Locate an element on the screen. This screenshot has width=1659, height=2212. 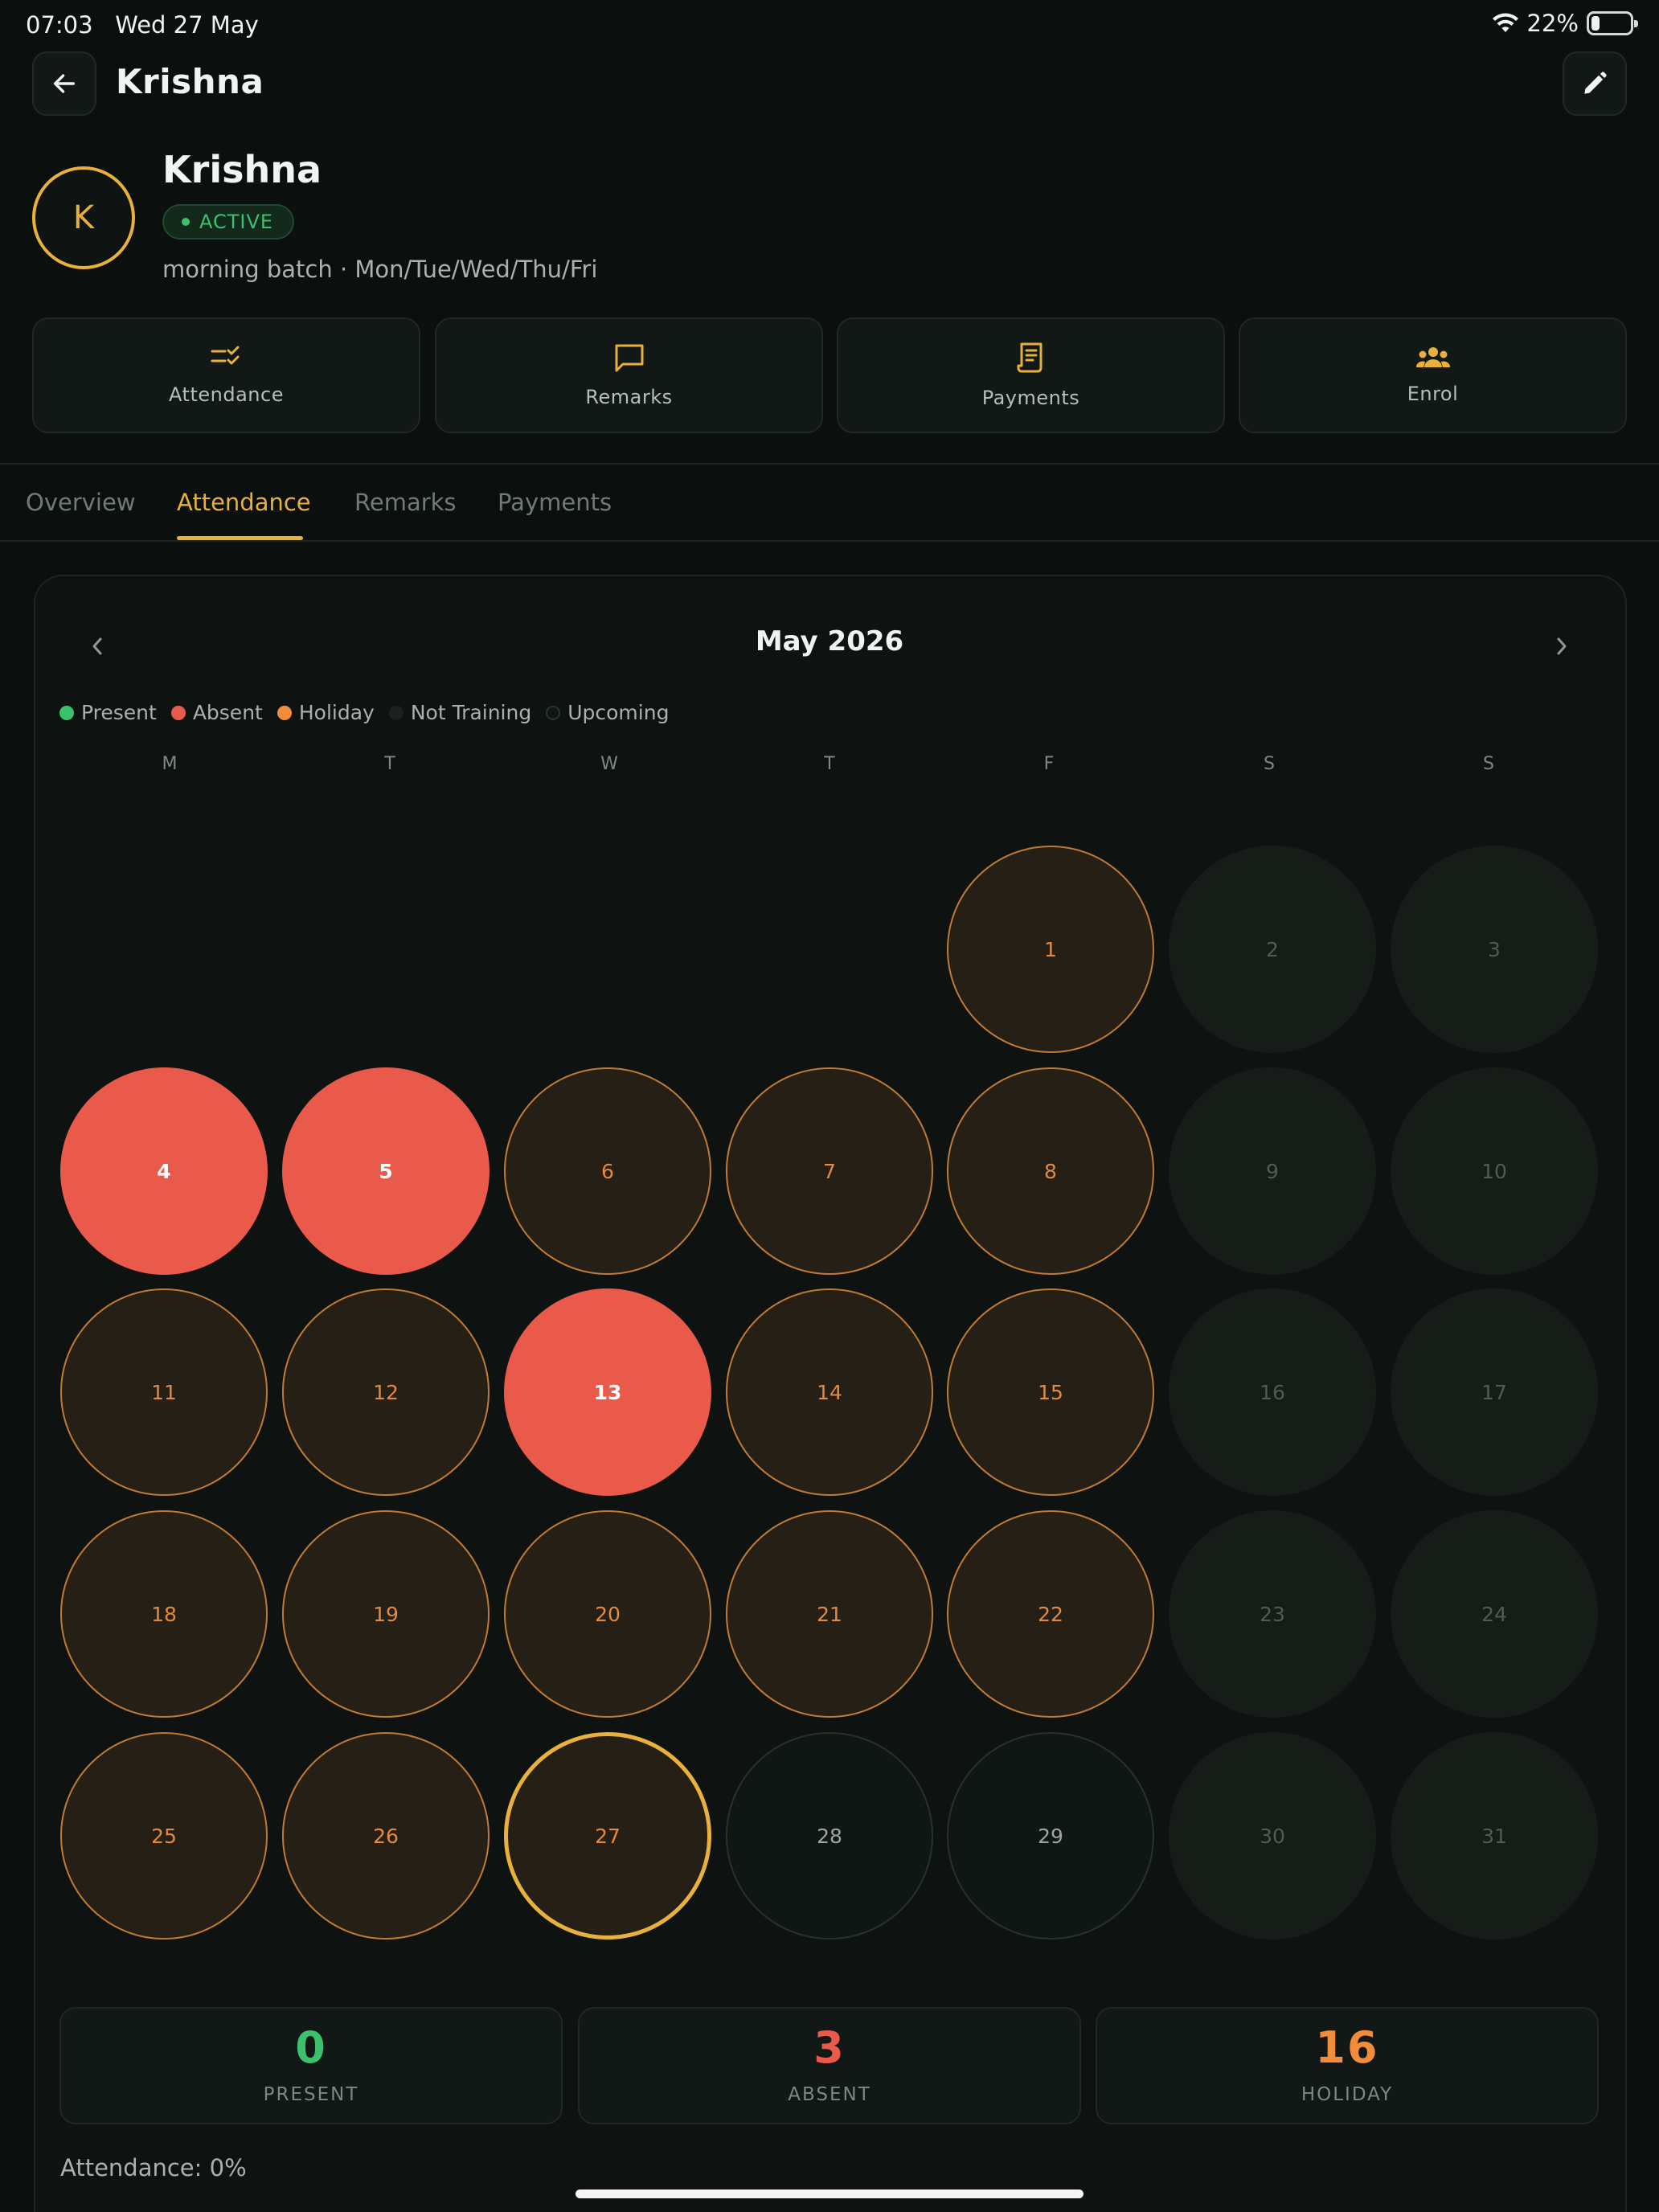
back-button is located at coordinates (64, 83).